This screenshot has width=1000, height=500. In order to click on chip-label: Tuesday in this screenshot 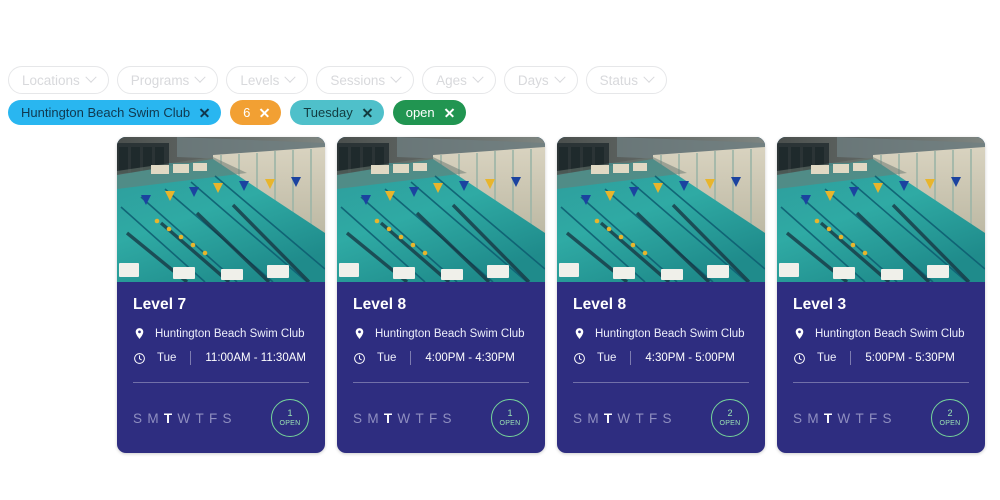, I will do `click(328, 112)`.